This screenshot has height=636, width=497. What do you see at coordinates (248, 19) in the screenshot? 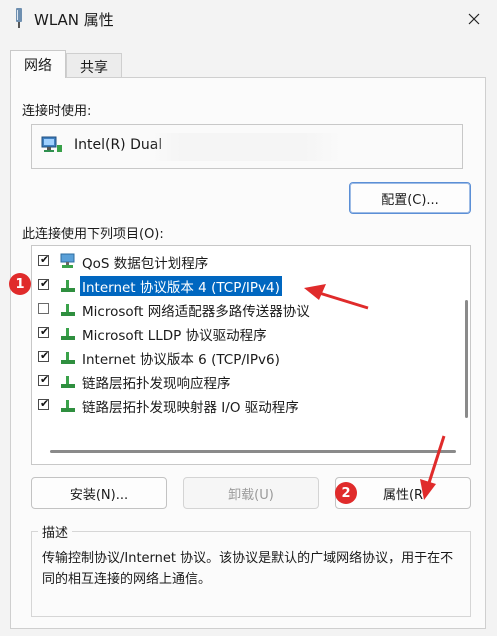
I see `title-bar: WLAN 属性` at bounding box center [248, 19].